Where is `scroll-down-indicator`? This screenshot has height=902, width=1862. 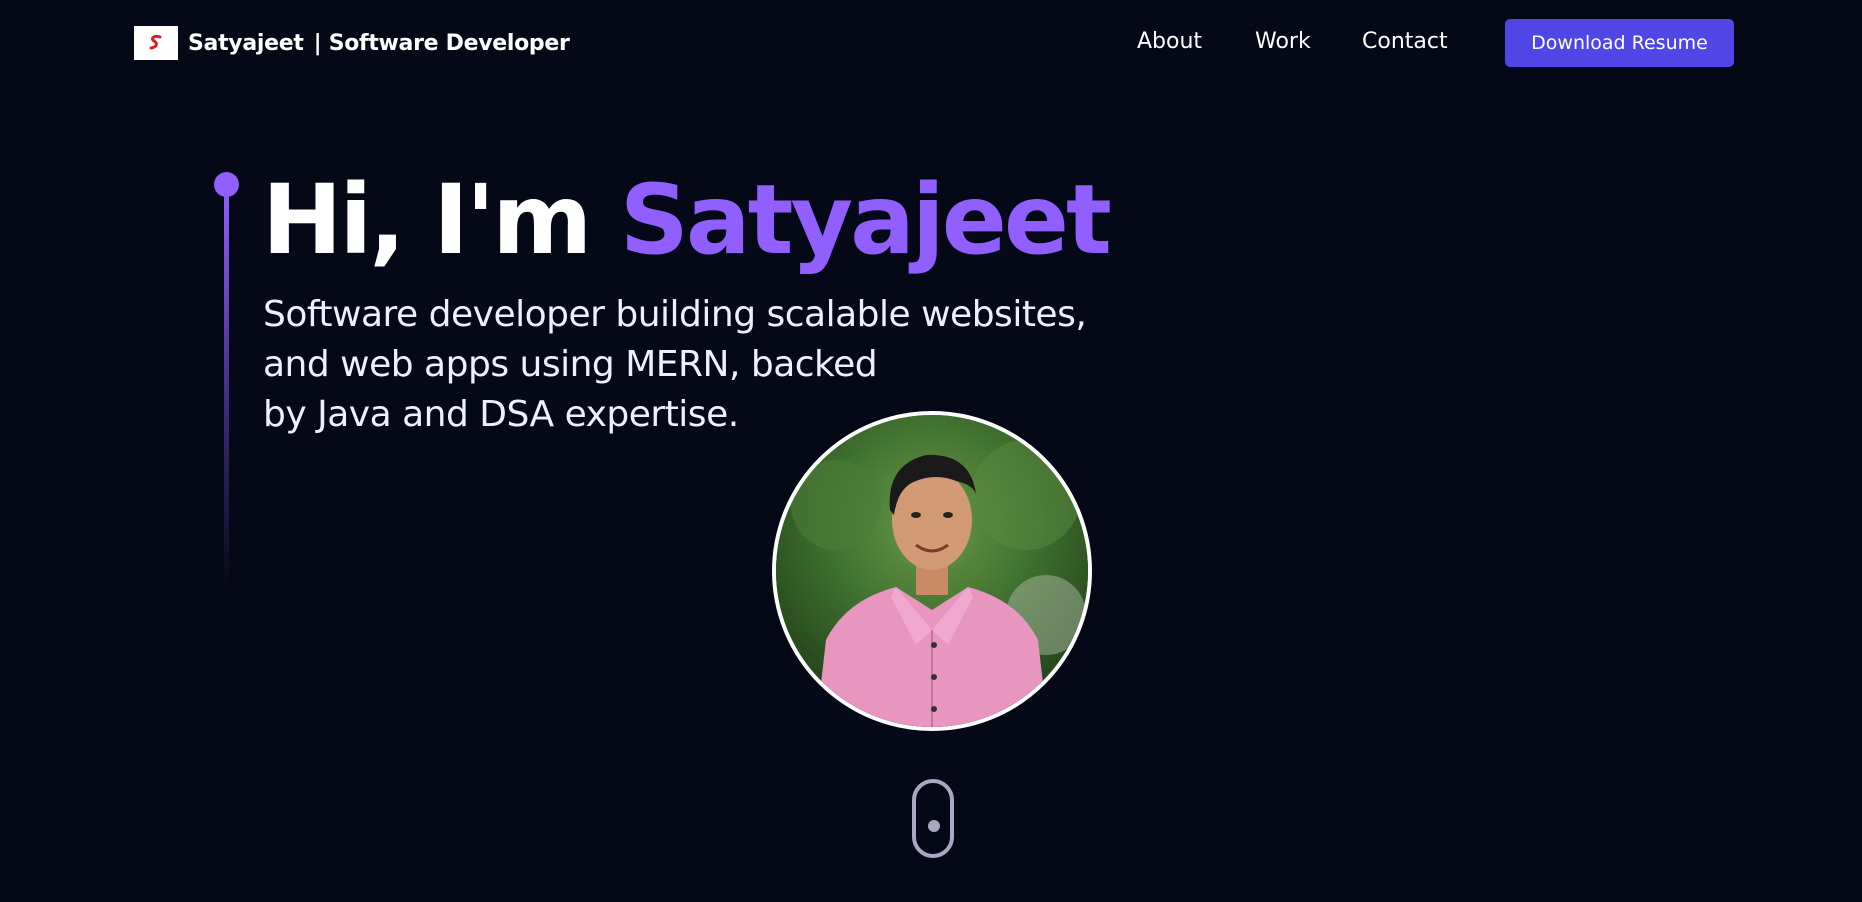 scroll-down-indicator is located at coordinates (933, 818).